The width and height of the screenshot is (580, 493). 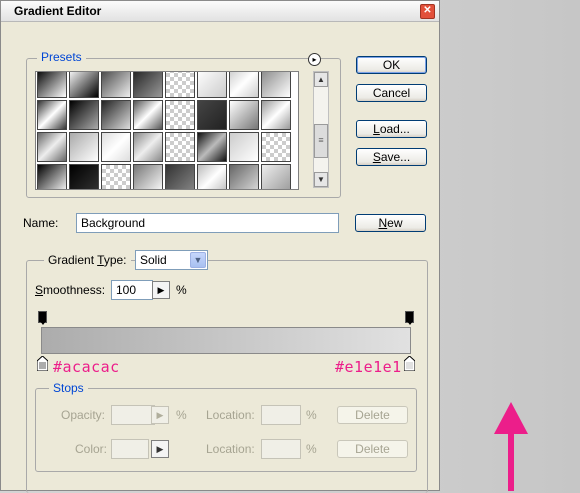 I want to click on gradient-type-value: Solid, so click(x=153, y=260).